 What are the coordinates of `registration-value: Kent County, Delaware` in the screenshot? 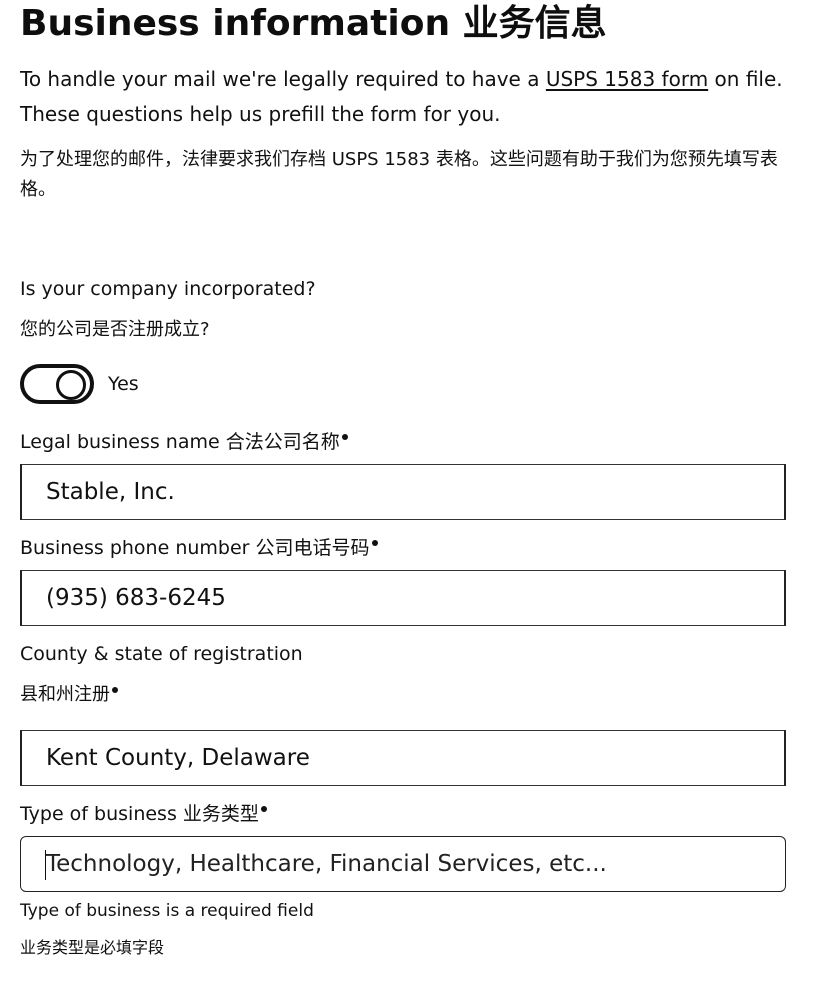 It's located at (178, 758).